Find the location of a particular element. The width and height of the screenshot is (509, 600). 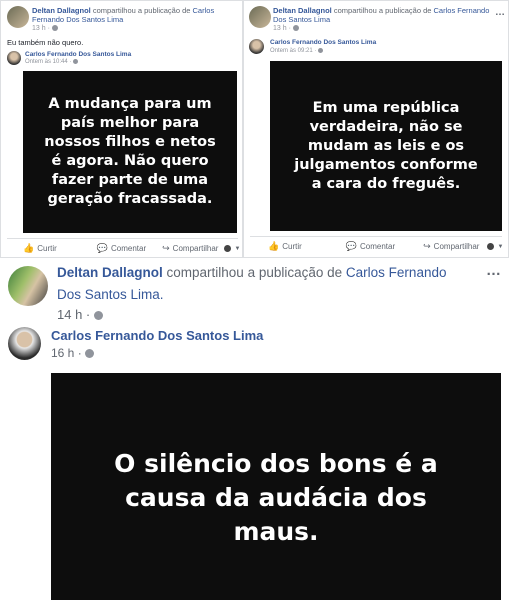

shared-from-link-continued: Dos Santos Lima. is located at coordinates (110, 294).